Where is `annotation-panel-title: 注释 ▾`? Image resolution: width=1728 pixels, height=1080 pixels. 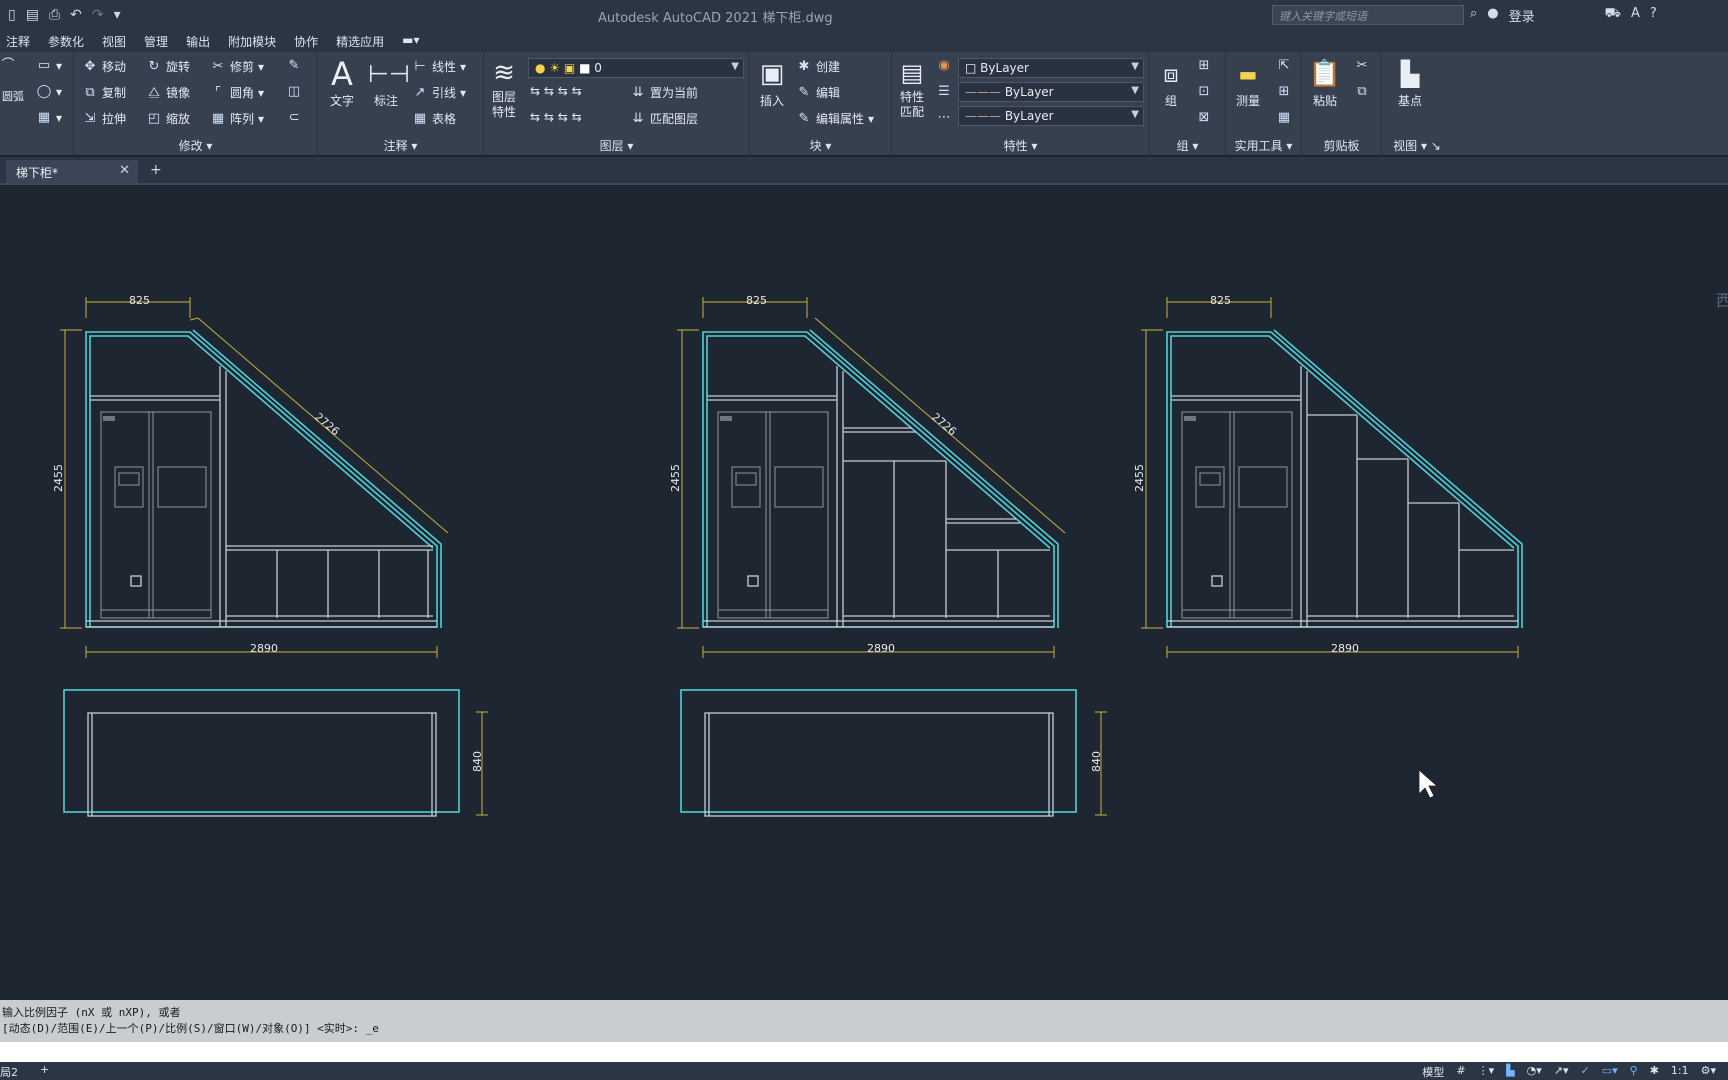
annotation-panel-title: 注释 ▾ is located at coordinates (400, 145).